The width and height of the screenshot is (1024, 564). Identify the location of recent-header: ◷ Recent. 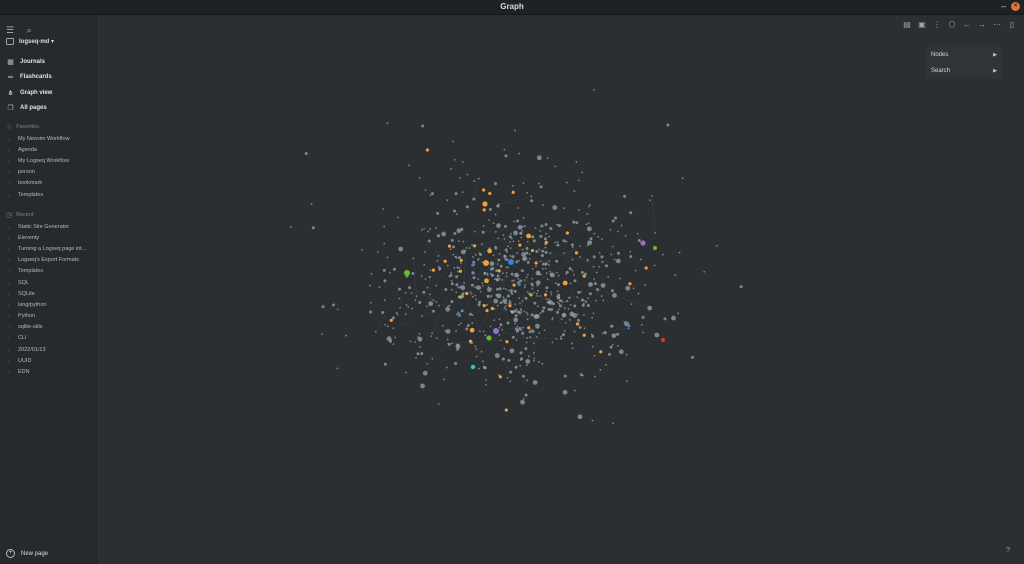
(20, 215).